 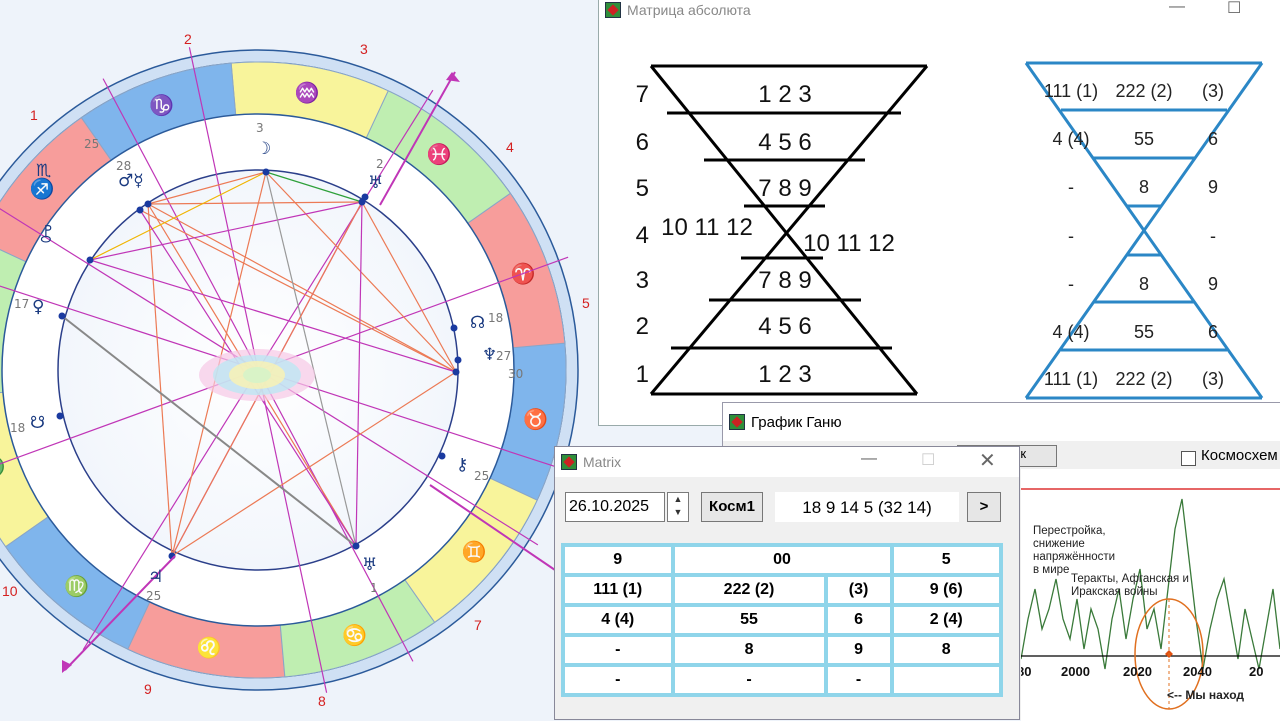 What do you see at coordinates (43, 171) in the screenshot?
I see `planet-glyph-icon: ♏` at bounding box center [43, 171].